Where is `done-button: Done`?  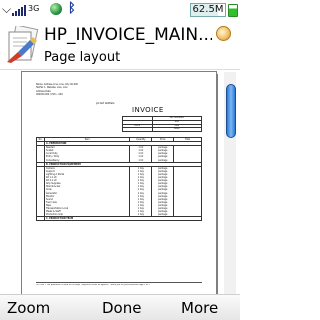
done-button: Done is located at coordinates (121, 308).